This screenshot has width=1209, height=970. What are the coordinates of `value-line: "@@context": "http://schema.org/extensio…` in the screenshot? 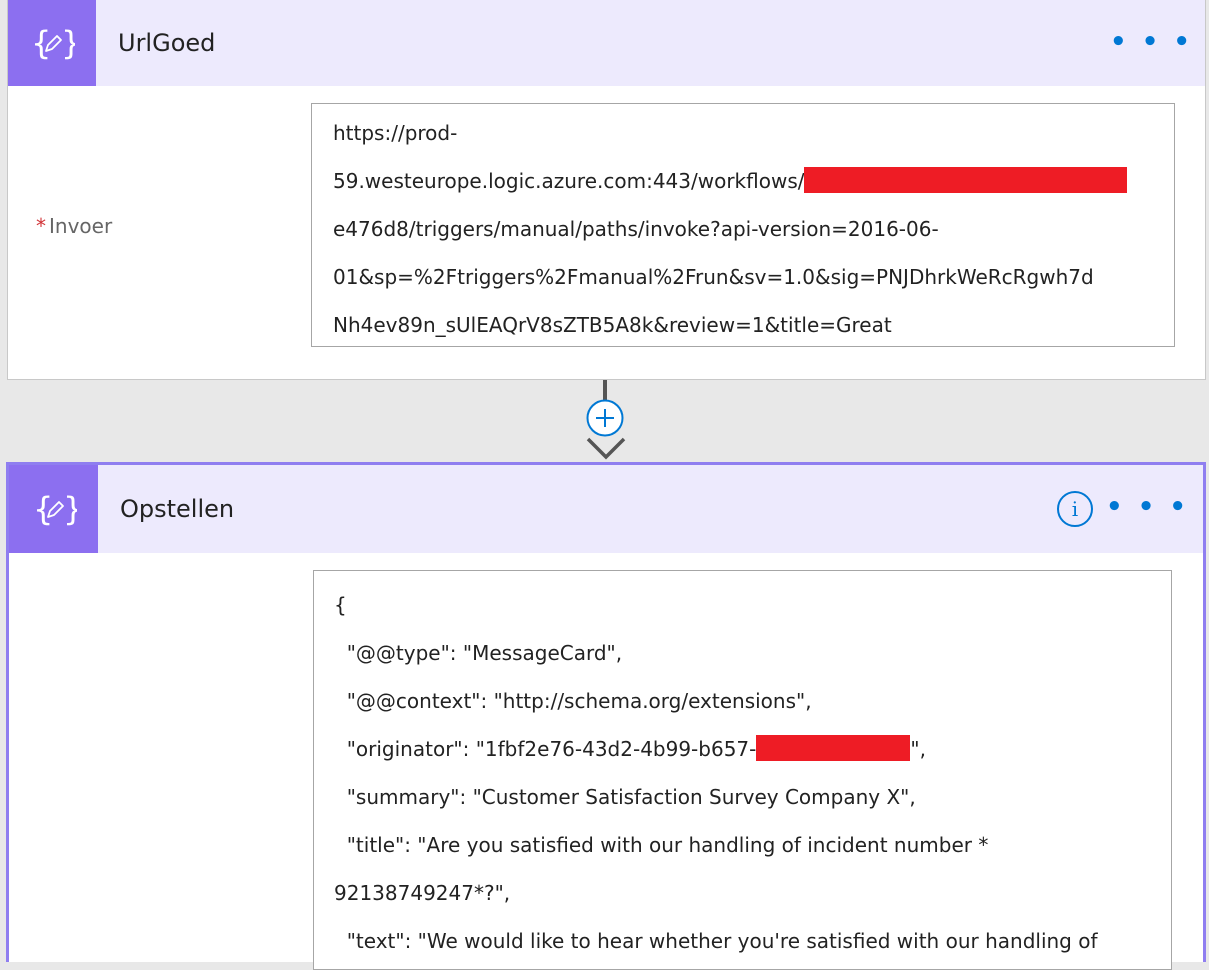 It's located at (573, 701).